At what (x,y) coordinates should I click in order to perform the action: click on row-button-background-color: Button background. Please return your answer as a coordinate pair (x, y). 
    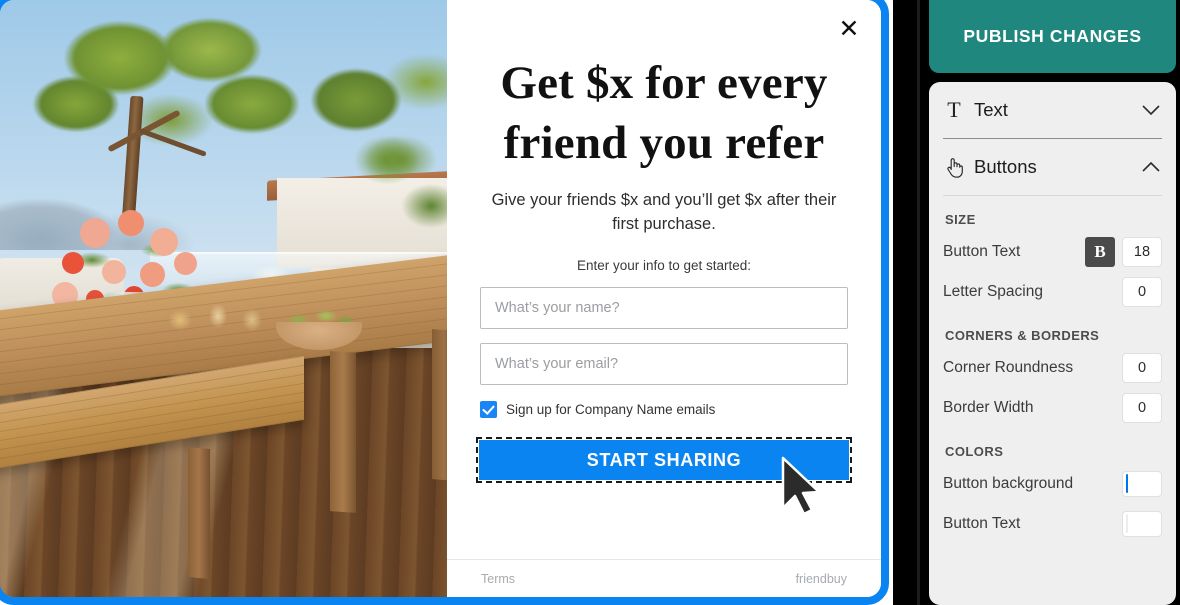
    Looking at the image, I should click on (1052, 484).